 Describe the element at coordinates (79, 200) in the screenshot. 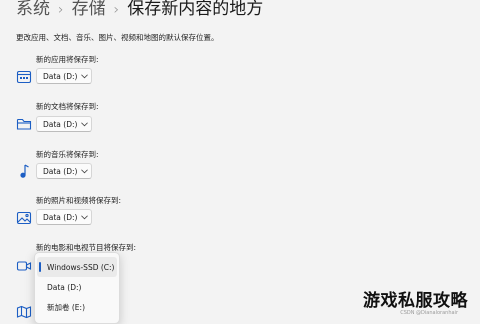

I see `photos-save-label: 新的照片和视频将保存到:` at that location.